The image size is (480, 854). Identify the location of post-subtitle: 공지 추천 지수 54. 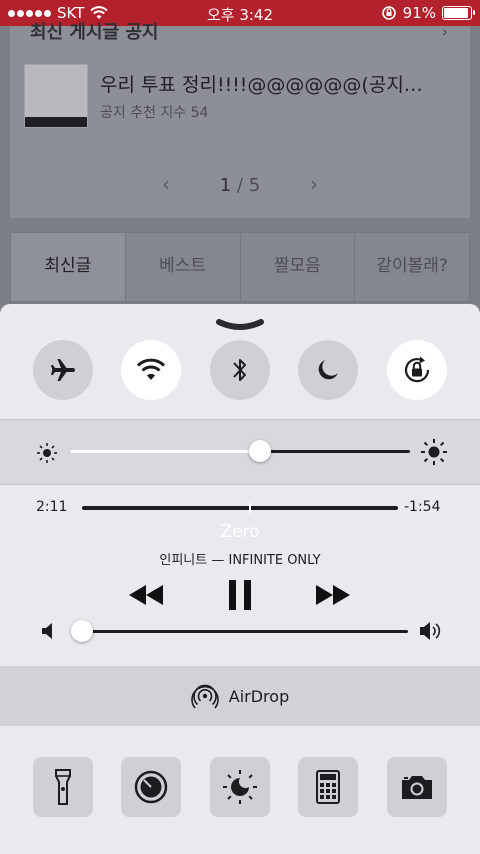
(154, 113).